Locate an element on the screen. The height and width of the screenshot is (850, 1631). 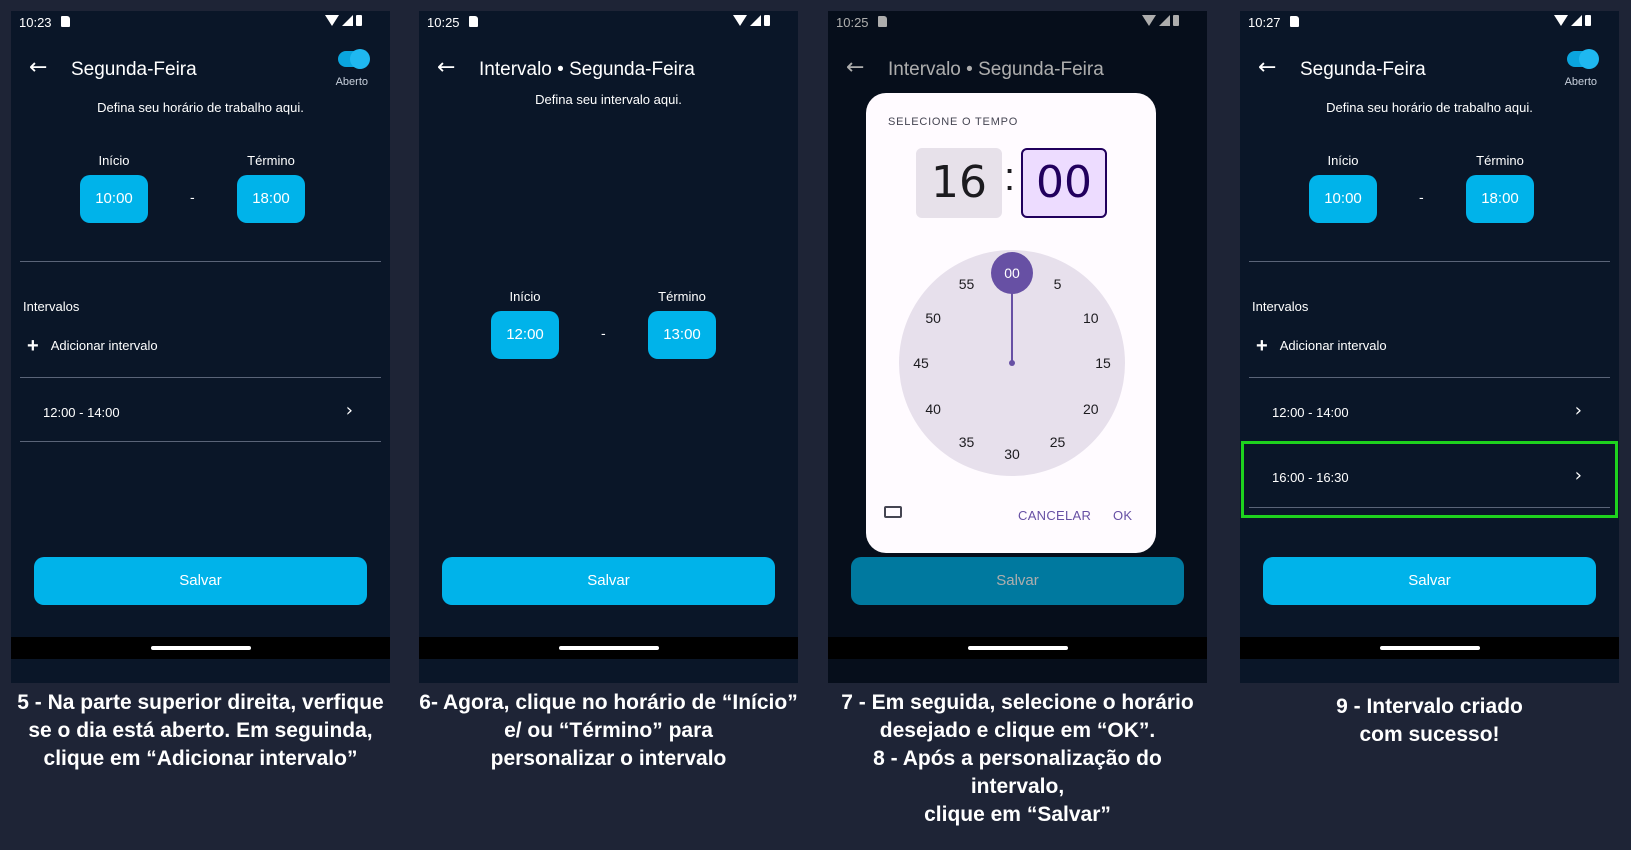
clock-number: 20 is located at coordinates (1091, 409).